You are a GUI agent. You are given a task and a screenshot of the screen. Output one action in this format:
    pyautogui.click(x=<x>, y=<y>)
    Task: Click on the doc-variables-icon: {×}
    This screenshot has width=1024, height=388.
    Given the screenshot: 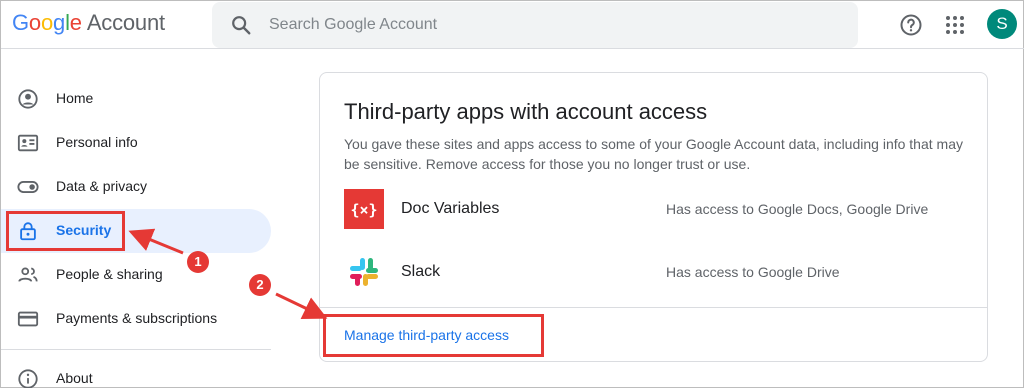 What is the action you would take?
    pyautogui.click(x=364, y=209)
    